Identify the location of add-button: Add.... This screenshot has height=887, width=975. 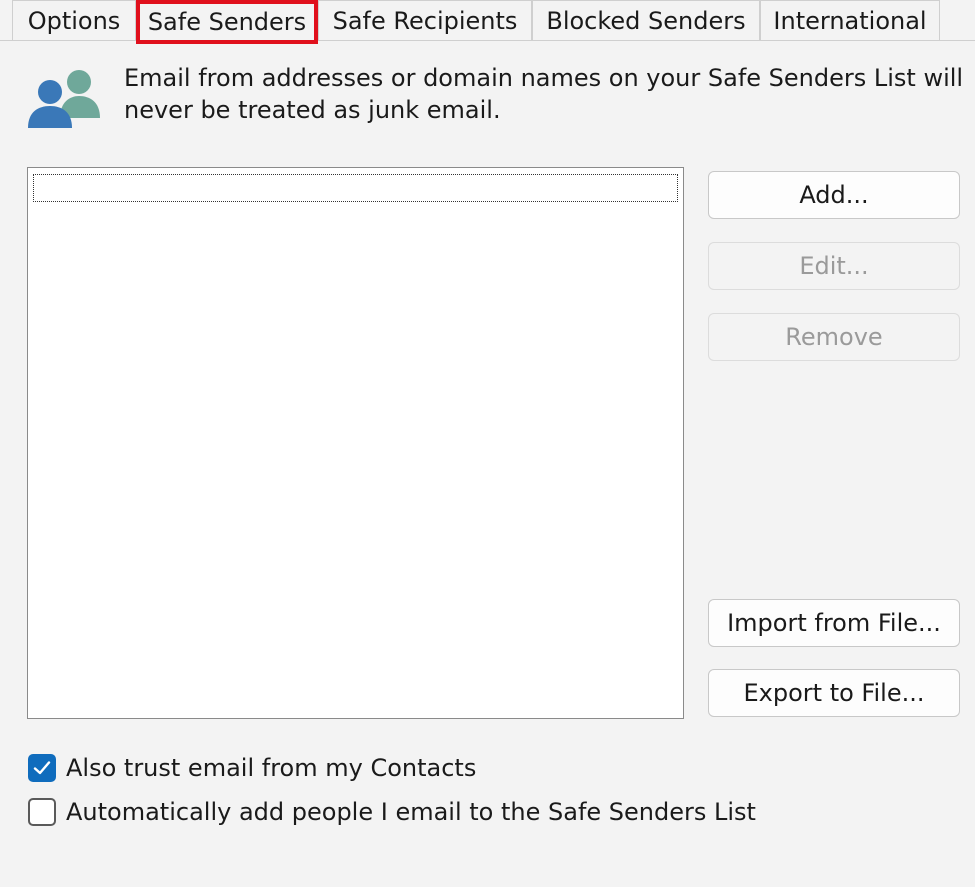
(834, 195).